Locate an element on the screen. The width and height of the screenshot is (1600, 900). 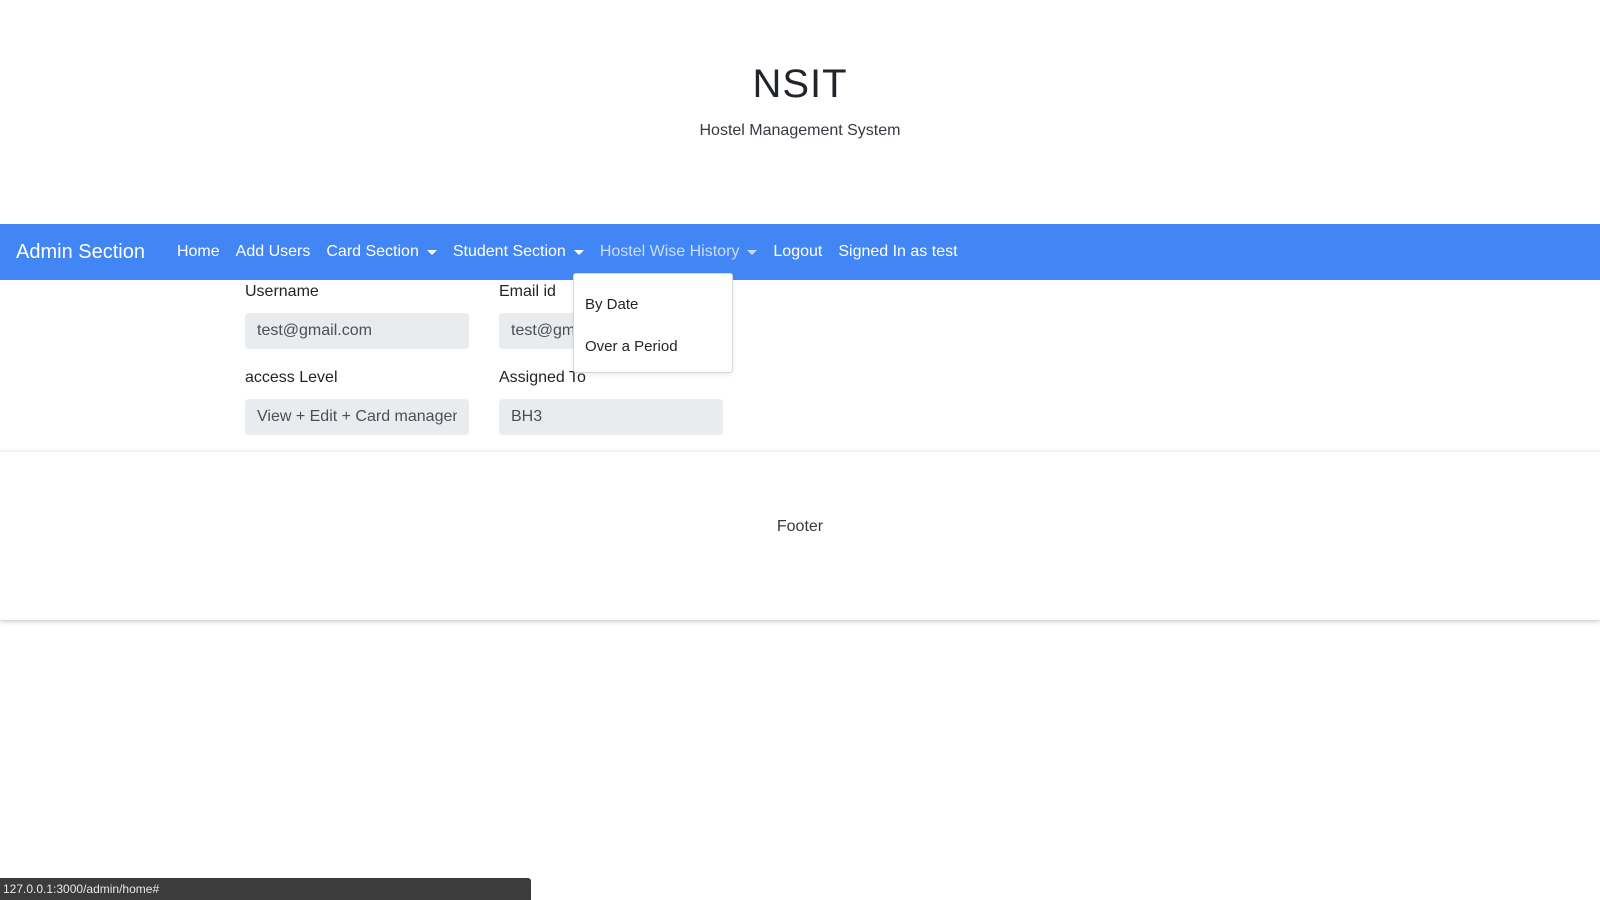
nav-link-label: Hostel Wise History is located at coordinates (669, 251).